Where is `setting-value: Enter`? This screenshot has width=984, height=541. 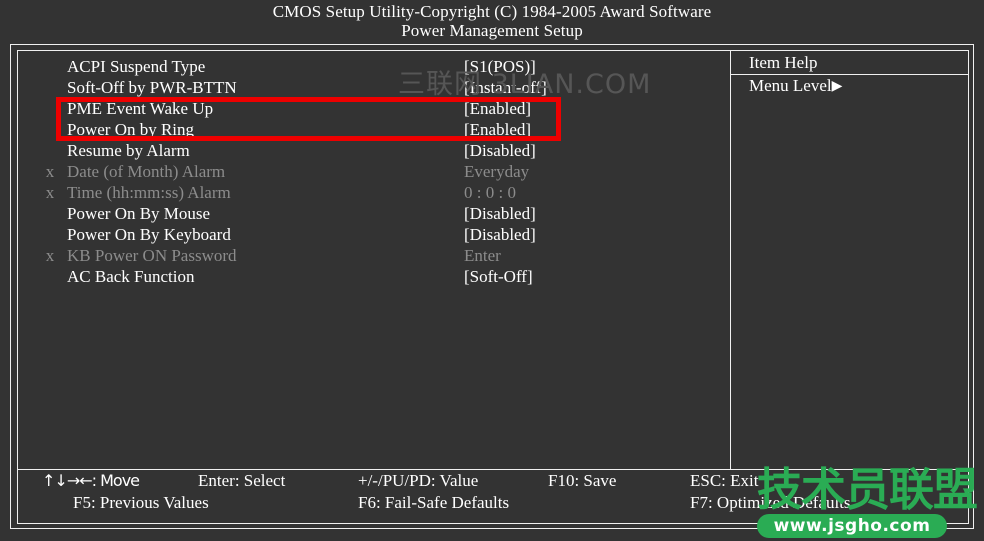 setting-value: Enter is located at coordinates (482, 255).